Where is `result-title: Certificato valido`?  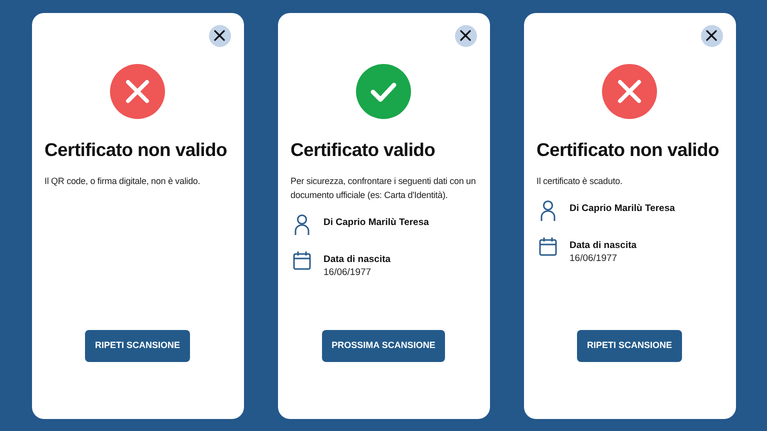
result-title: Certificato valido is located at coordinates (363, 149).